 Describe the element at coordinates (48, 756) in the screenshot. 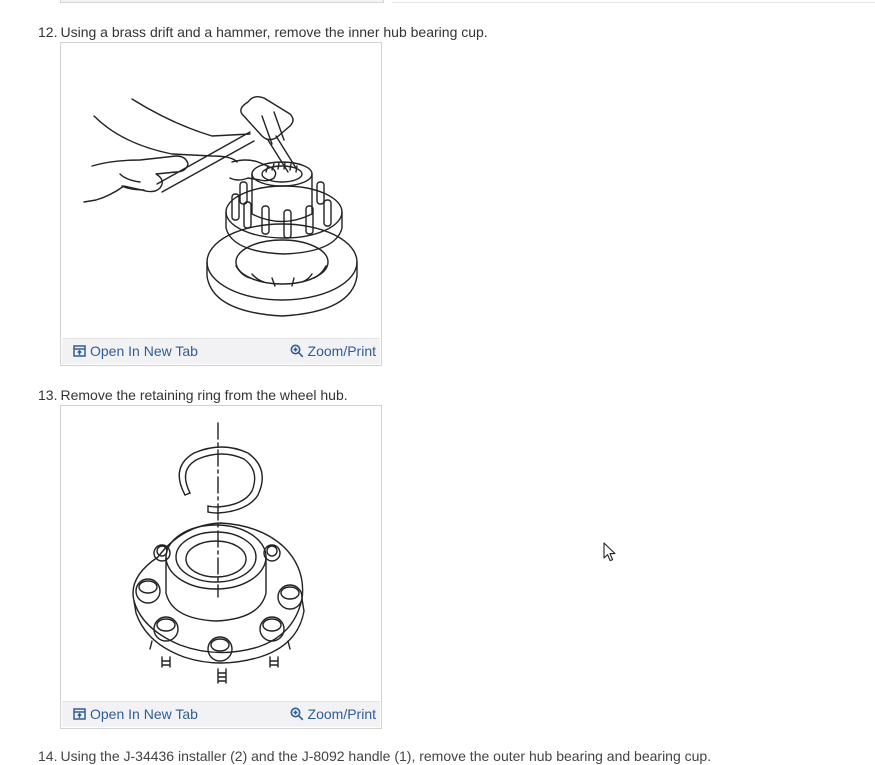

I see `step-number: 14.` at that location.